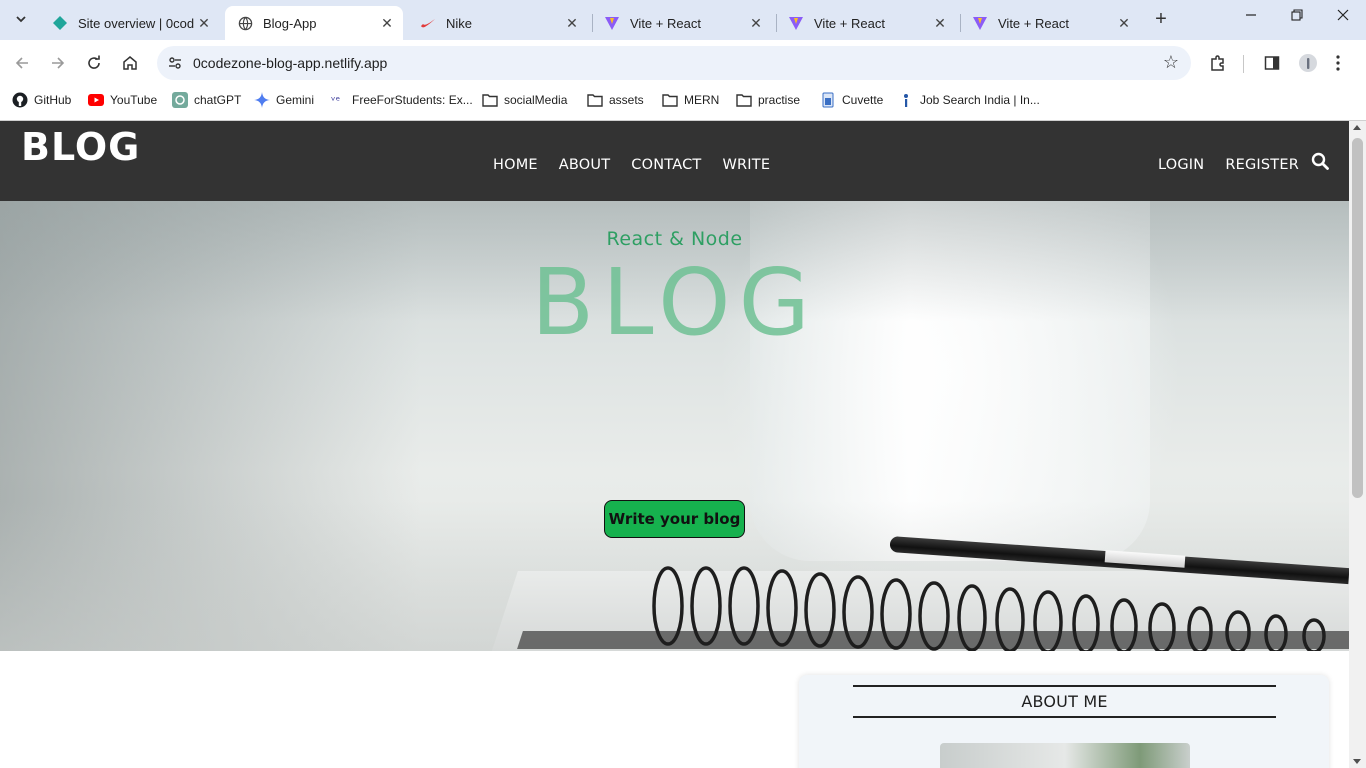 The width and height of the screenshot is (1366, 768). I want to click on nike-icon, so click(428, 23).